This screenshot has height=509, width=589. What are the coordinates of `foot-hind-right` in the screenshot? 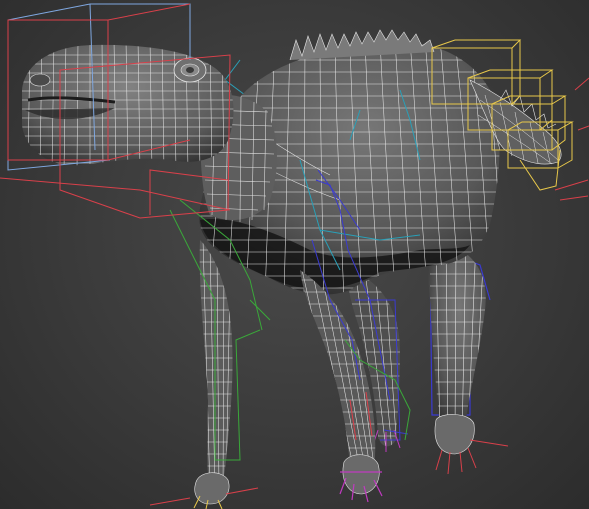 It's located at (471, 444).